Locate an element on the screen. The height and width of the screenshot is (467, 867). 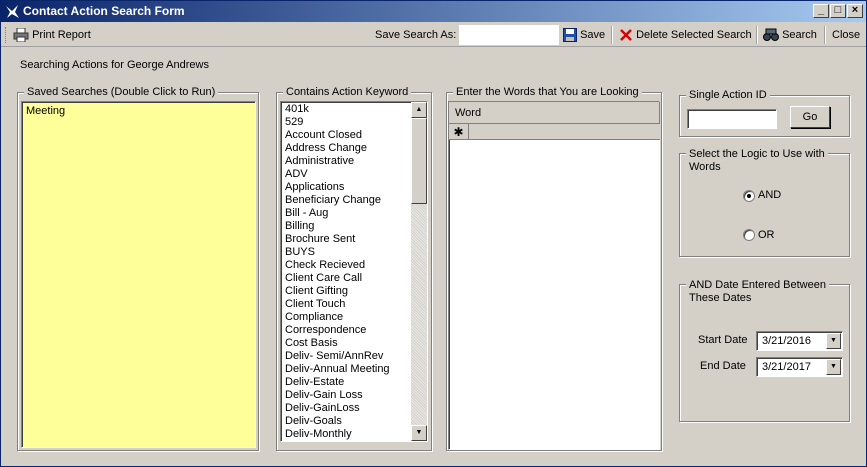
keyword-item: 401k is located at coordinates (346, 109).